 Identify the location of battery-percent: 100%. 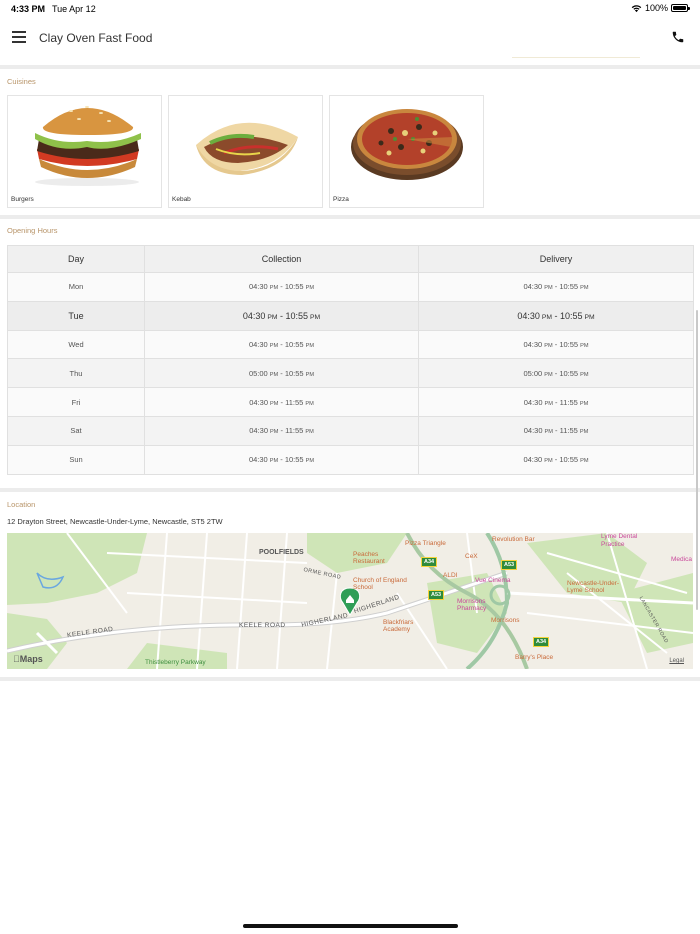
(656, 8).